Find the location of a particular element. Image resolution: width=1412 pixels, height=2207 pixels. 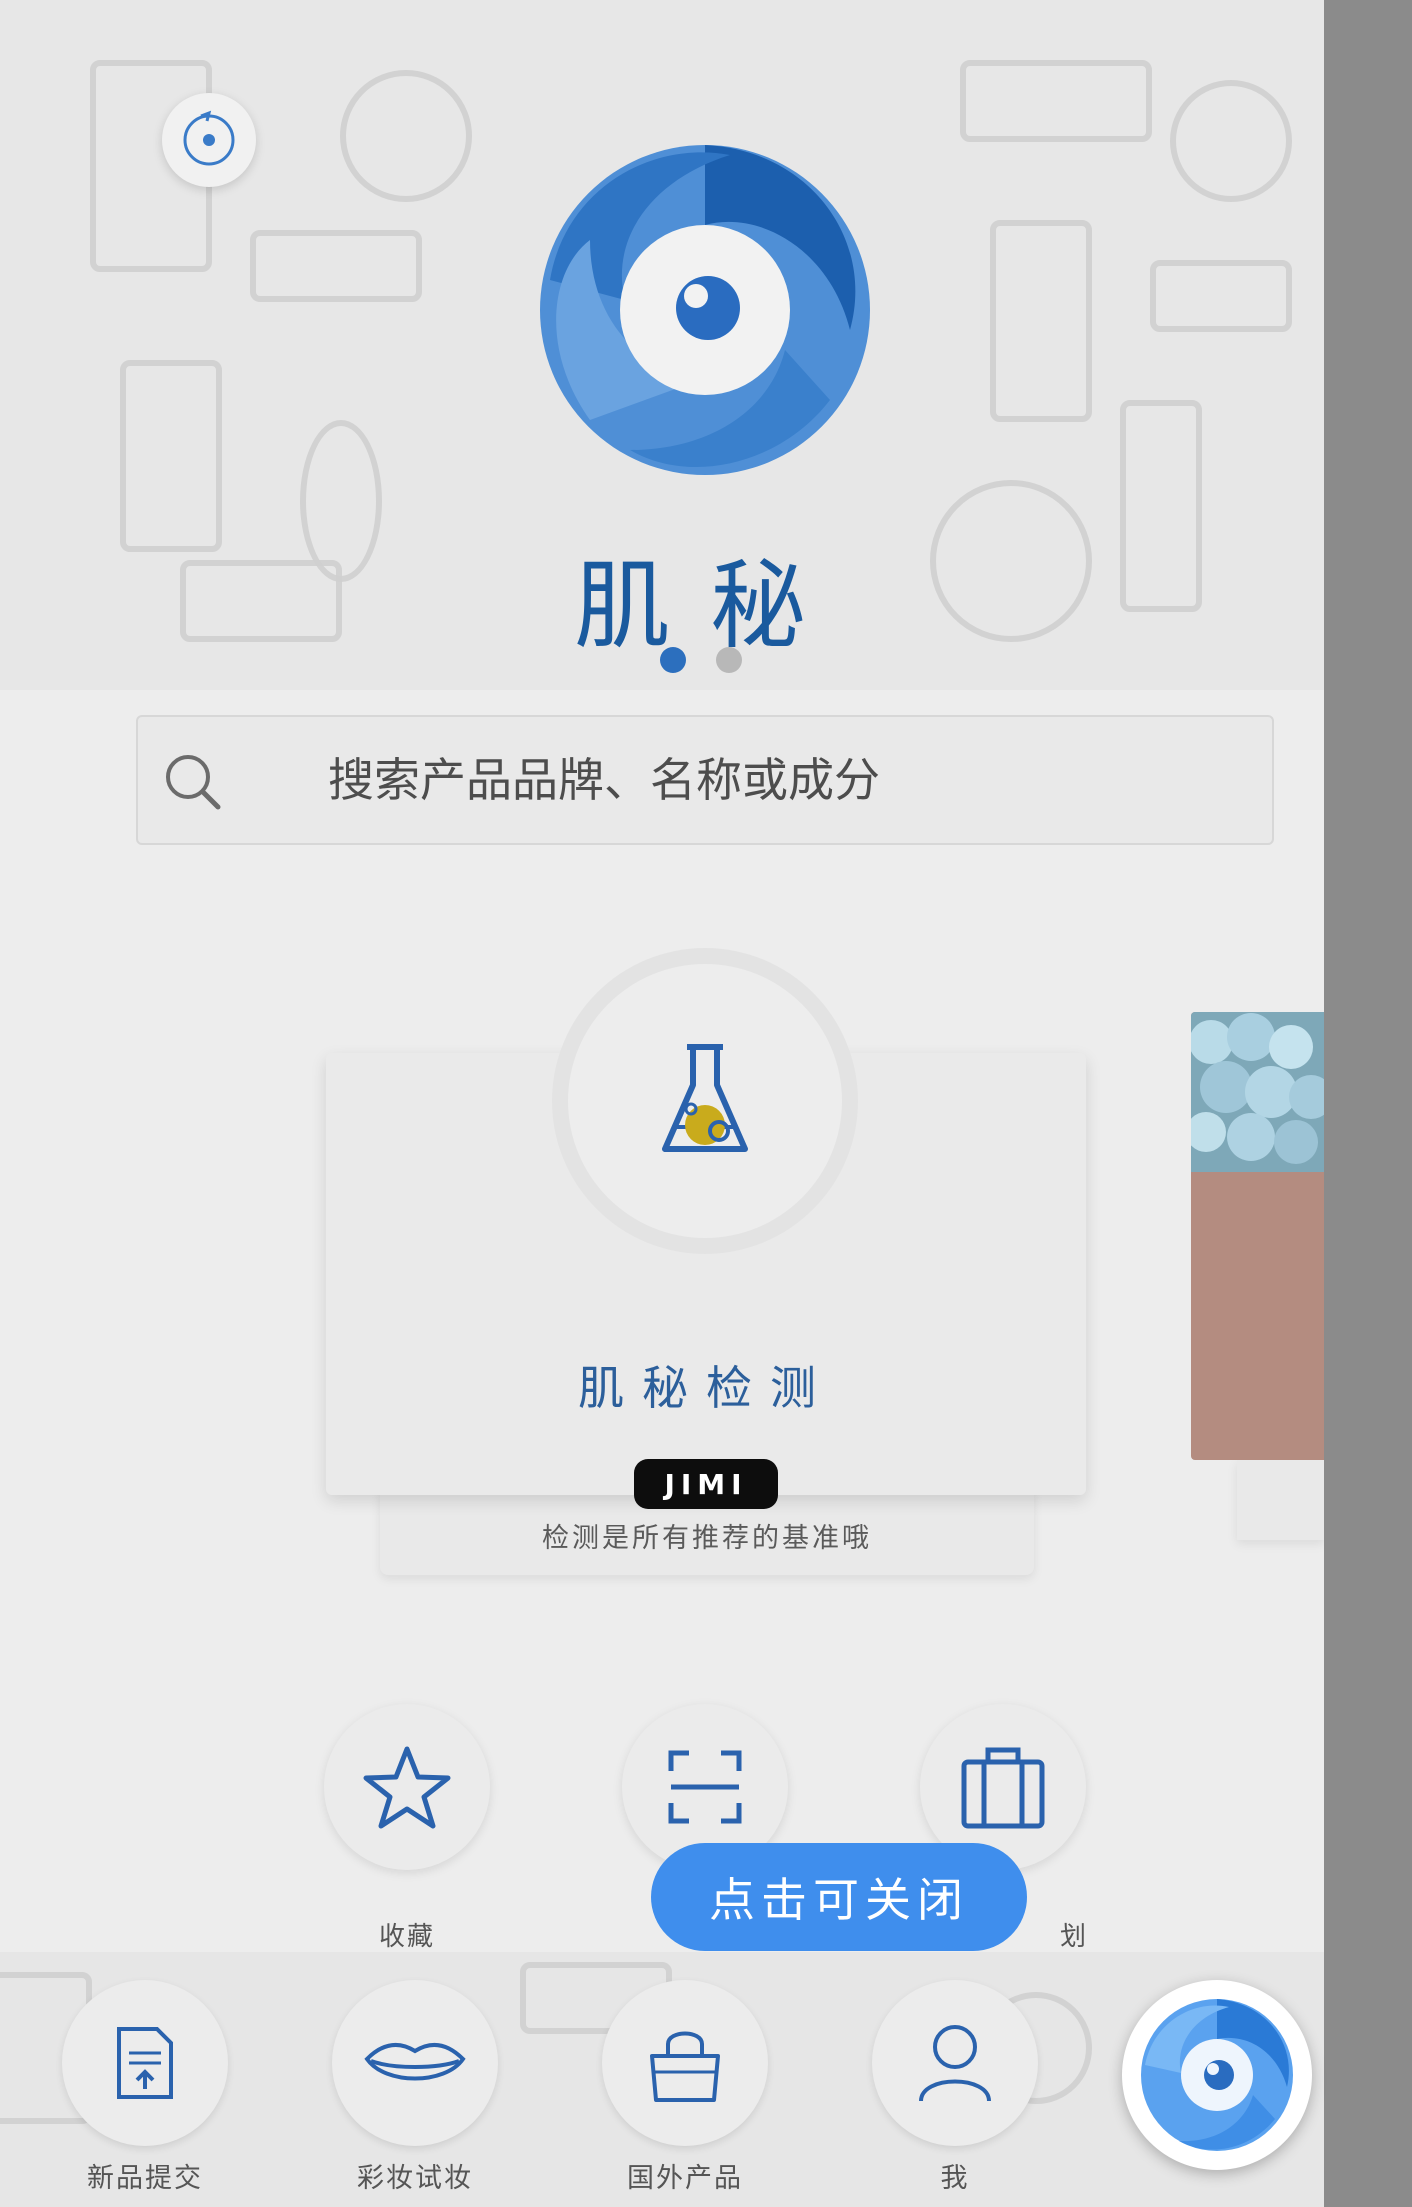

nav-foreign-products-label: 国外产品 is located at coordinates (685, 2178).